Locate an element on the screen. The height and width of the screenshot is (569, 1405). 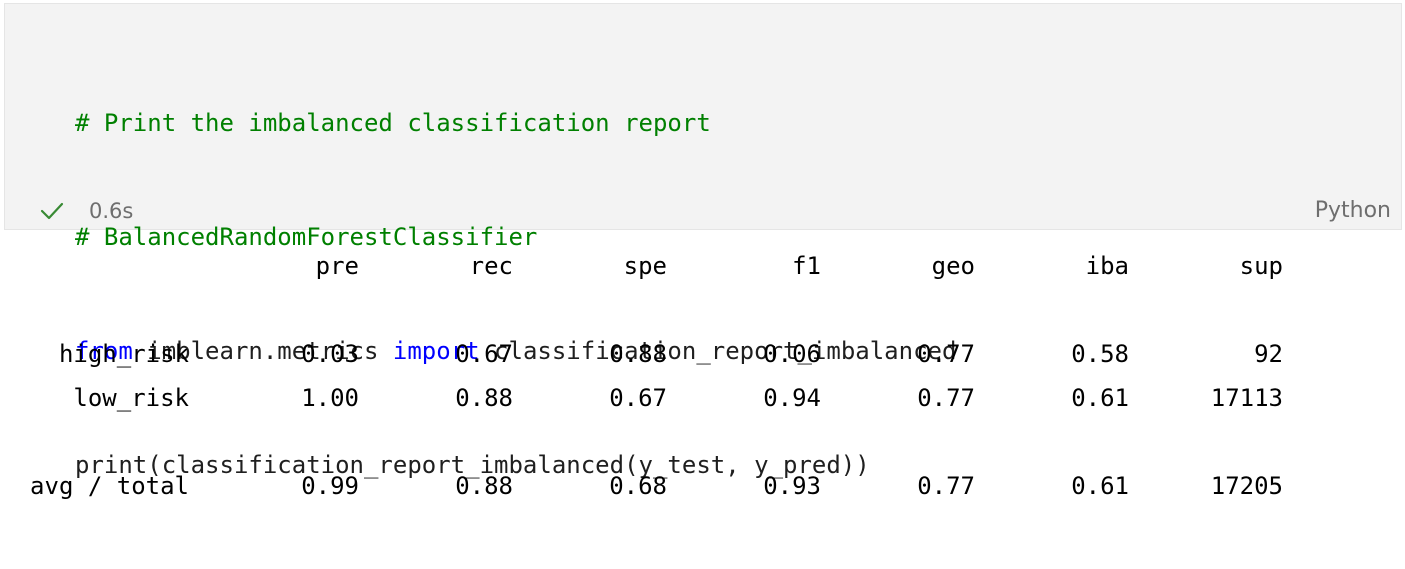
column-header: iba is located at coordinates (1107, 266).